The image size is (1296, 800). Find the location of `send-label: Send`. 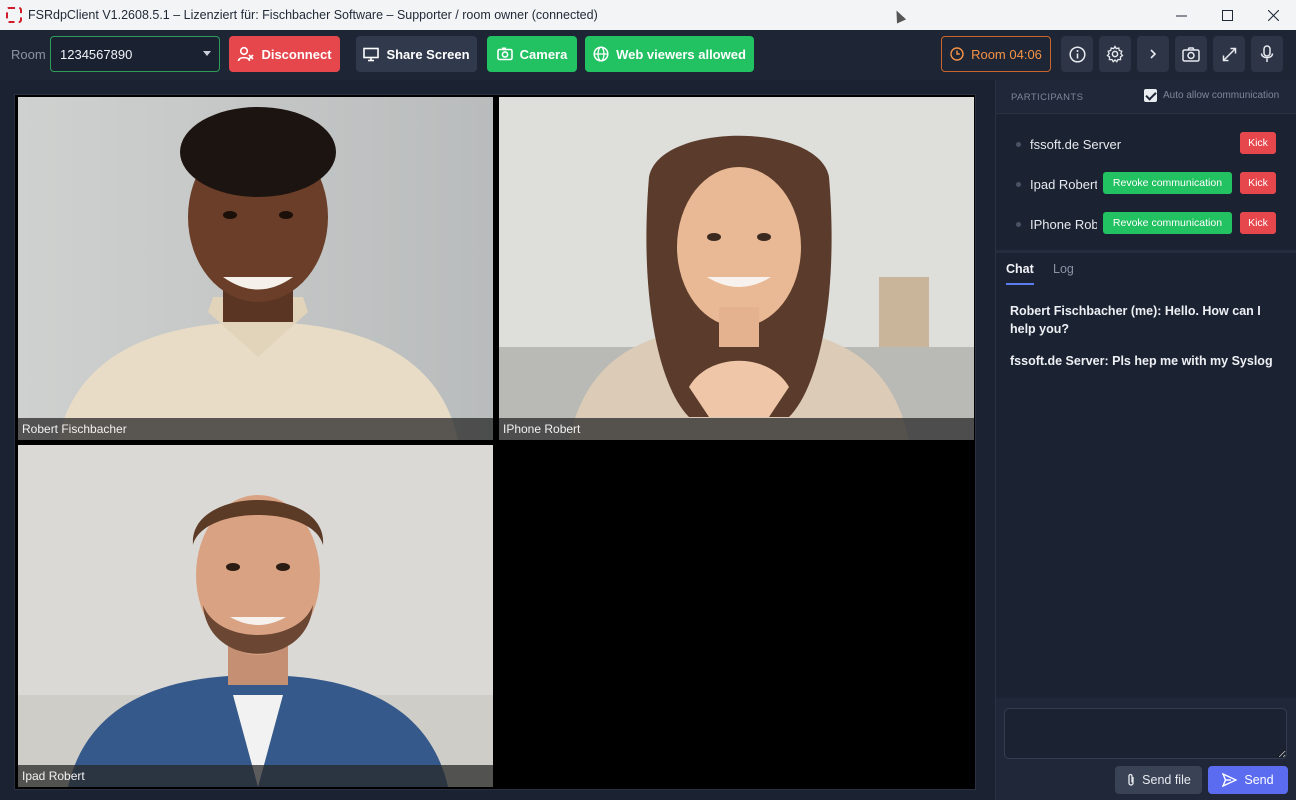

send-label: Send is located at coordinates (1259, 780).